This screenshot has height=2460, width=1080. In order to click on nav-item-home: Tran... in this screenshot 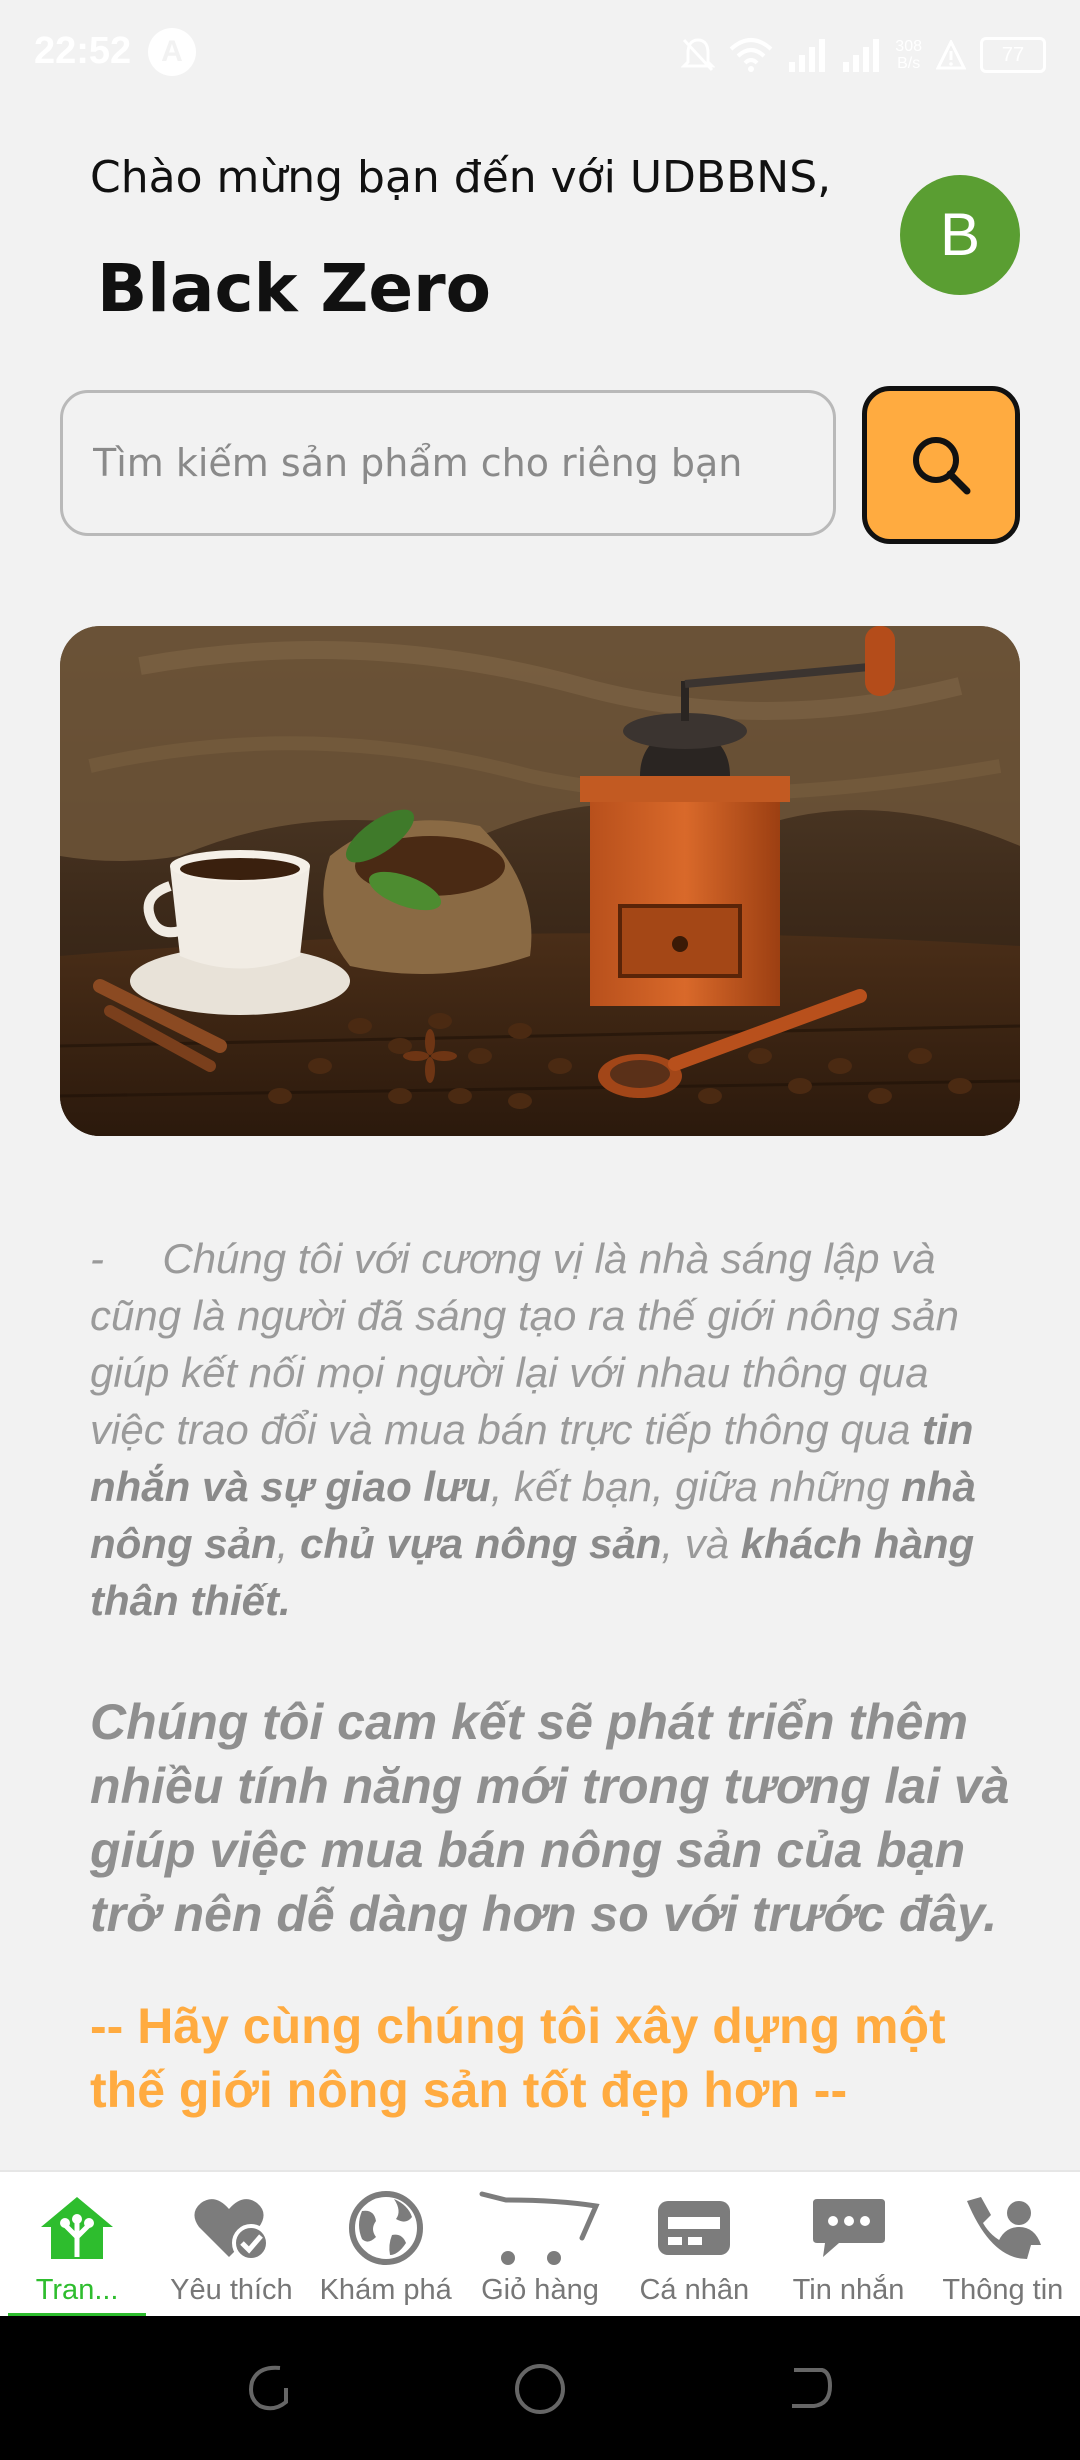, I will do `click(77, 2245)`.